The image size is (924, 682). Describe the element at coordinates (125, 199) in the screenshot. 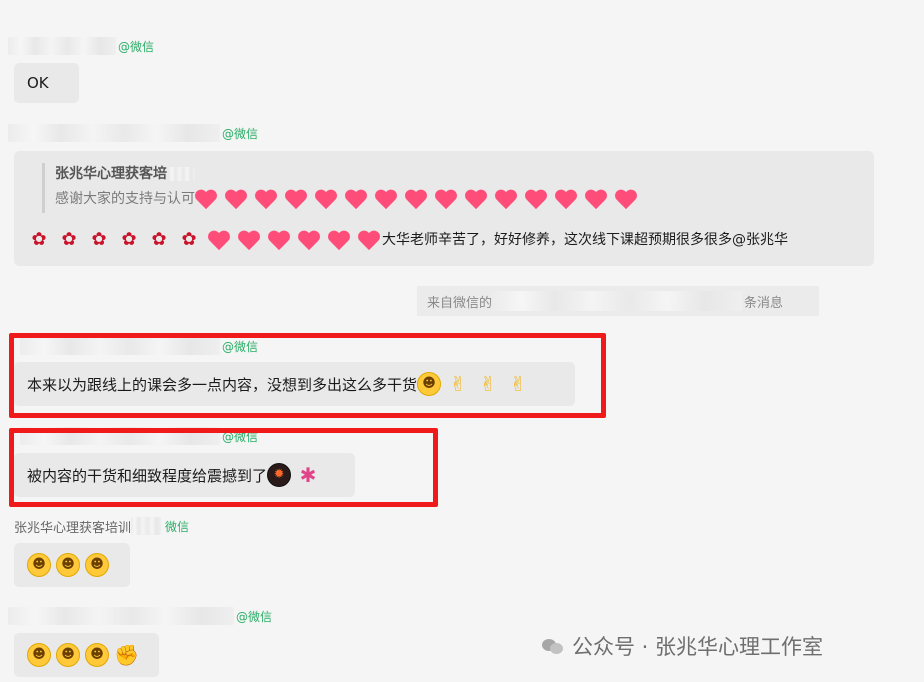

I see `quoted-text: 感谢大家的支持与认可` at that location.